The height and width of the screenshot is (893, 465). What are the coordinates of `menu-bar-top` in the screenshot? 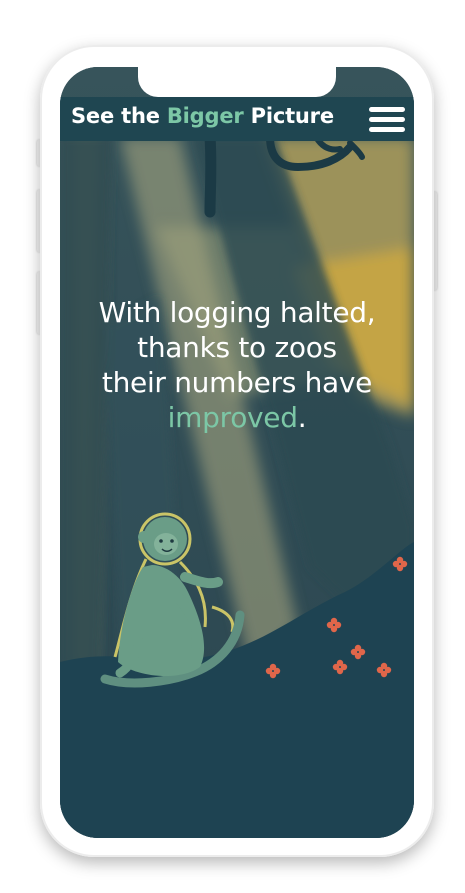 It's located at (387, 109).